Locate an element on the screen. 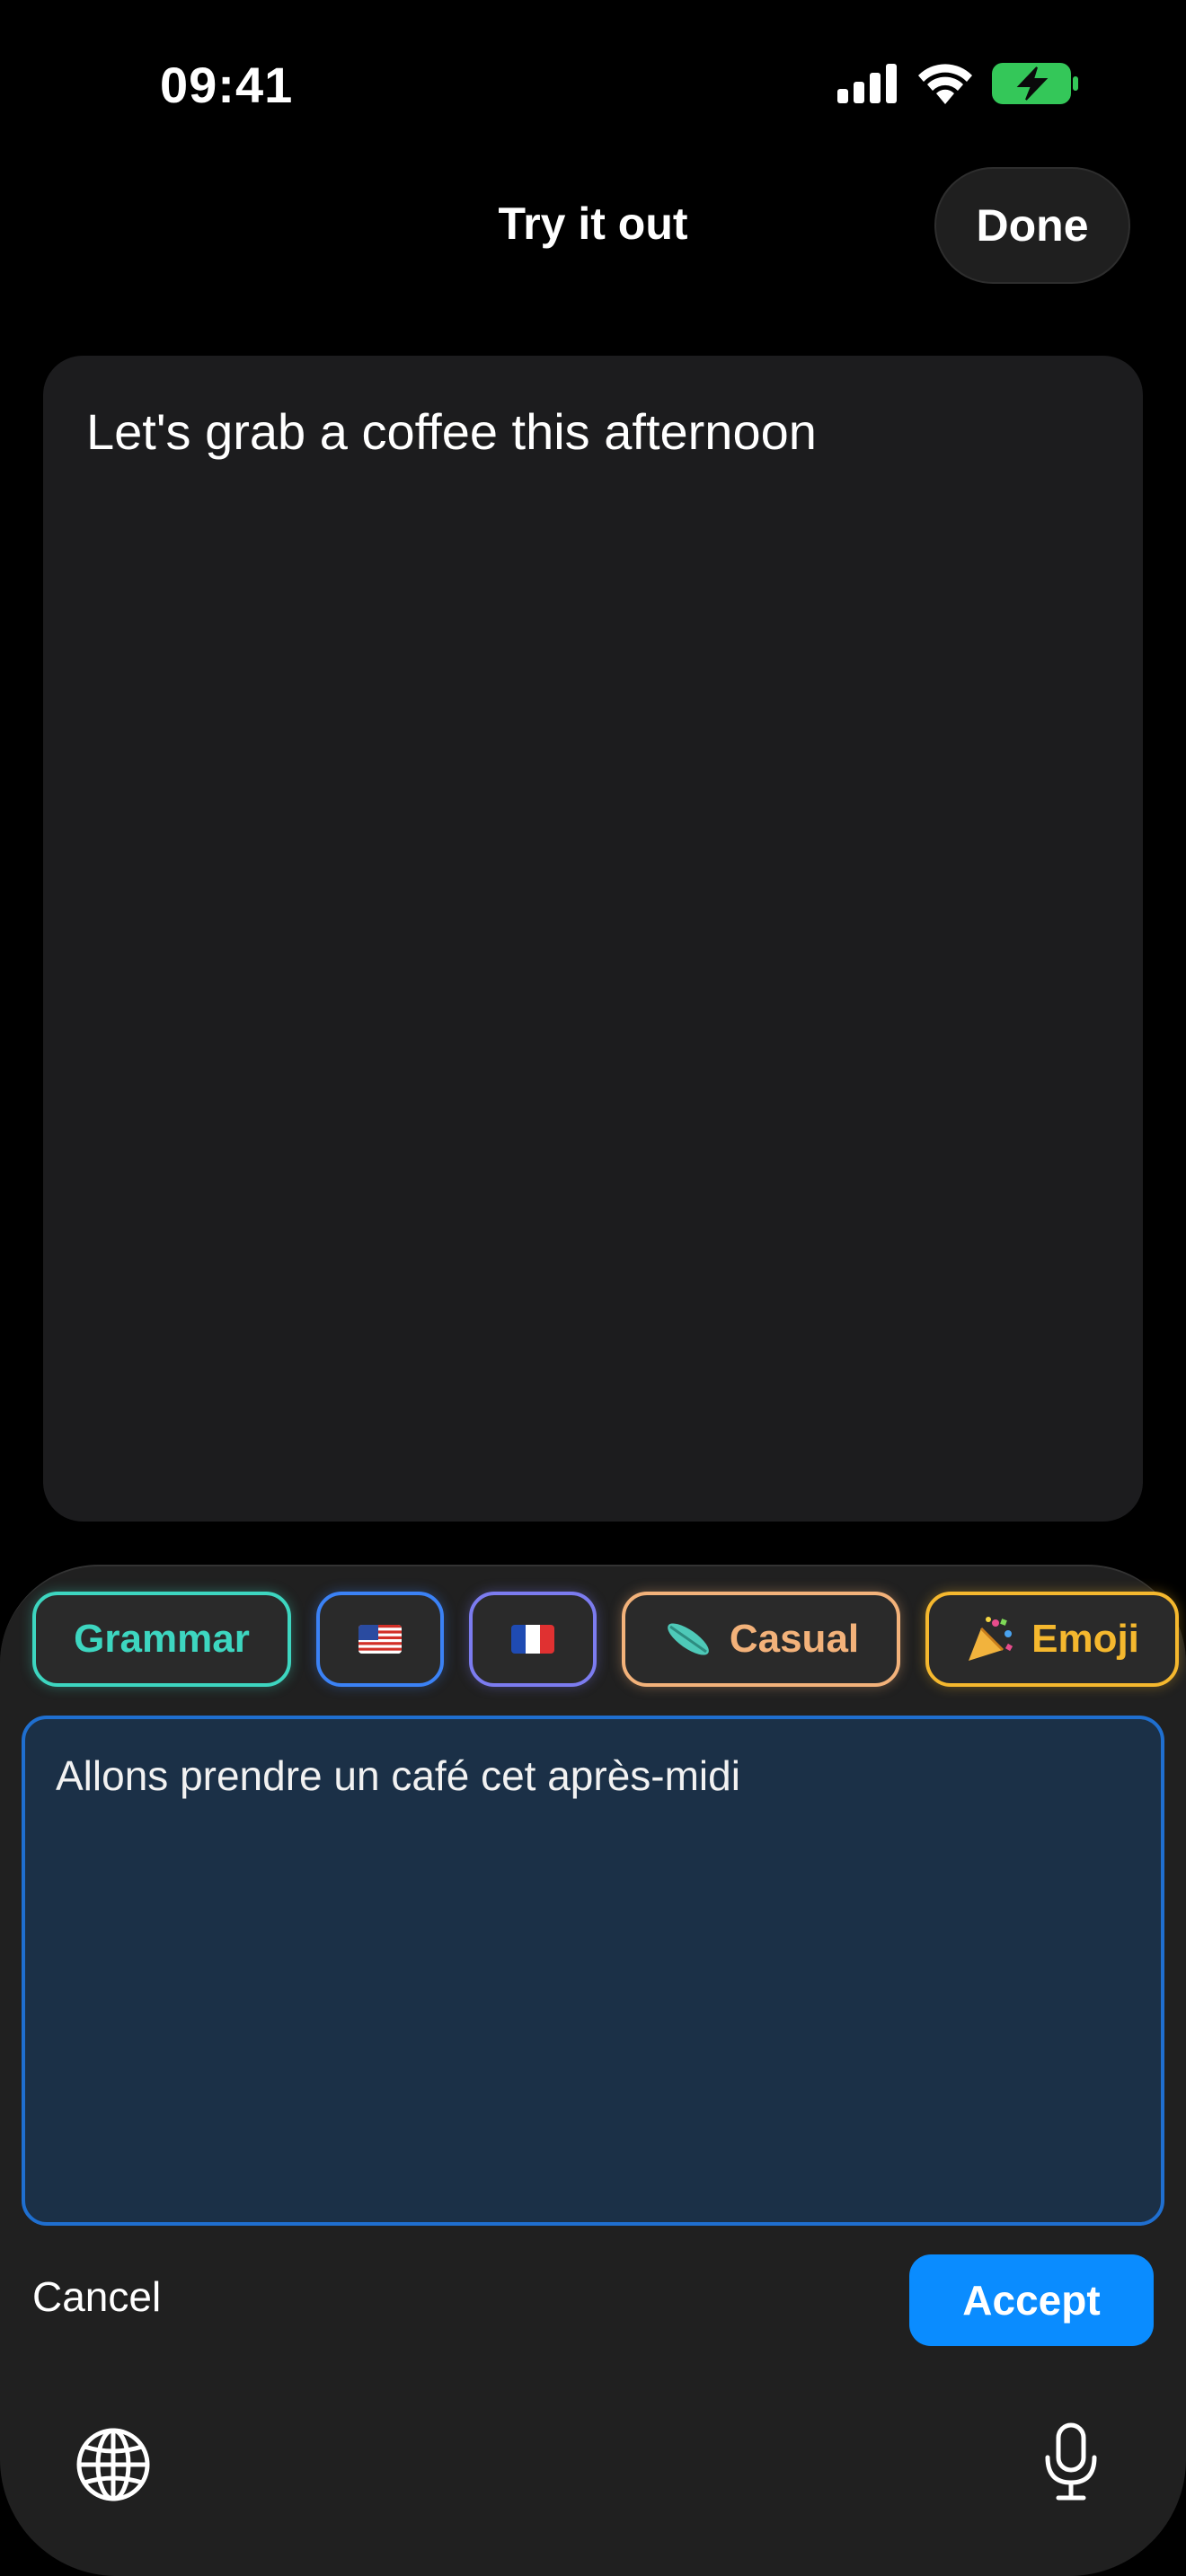  cellular-signal-icon is located at coordinates (867, 83).